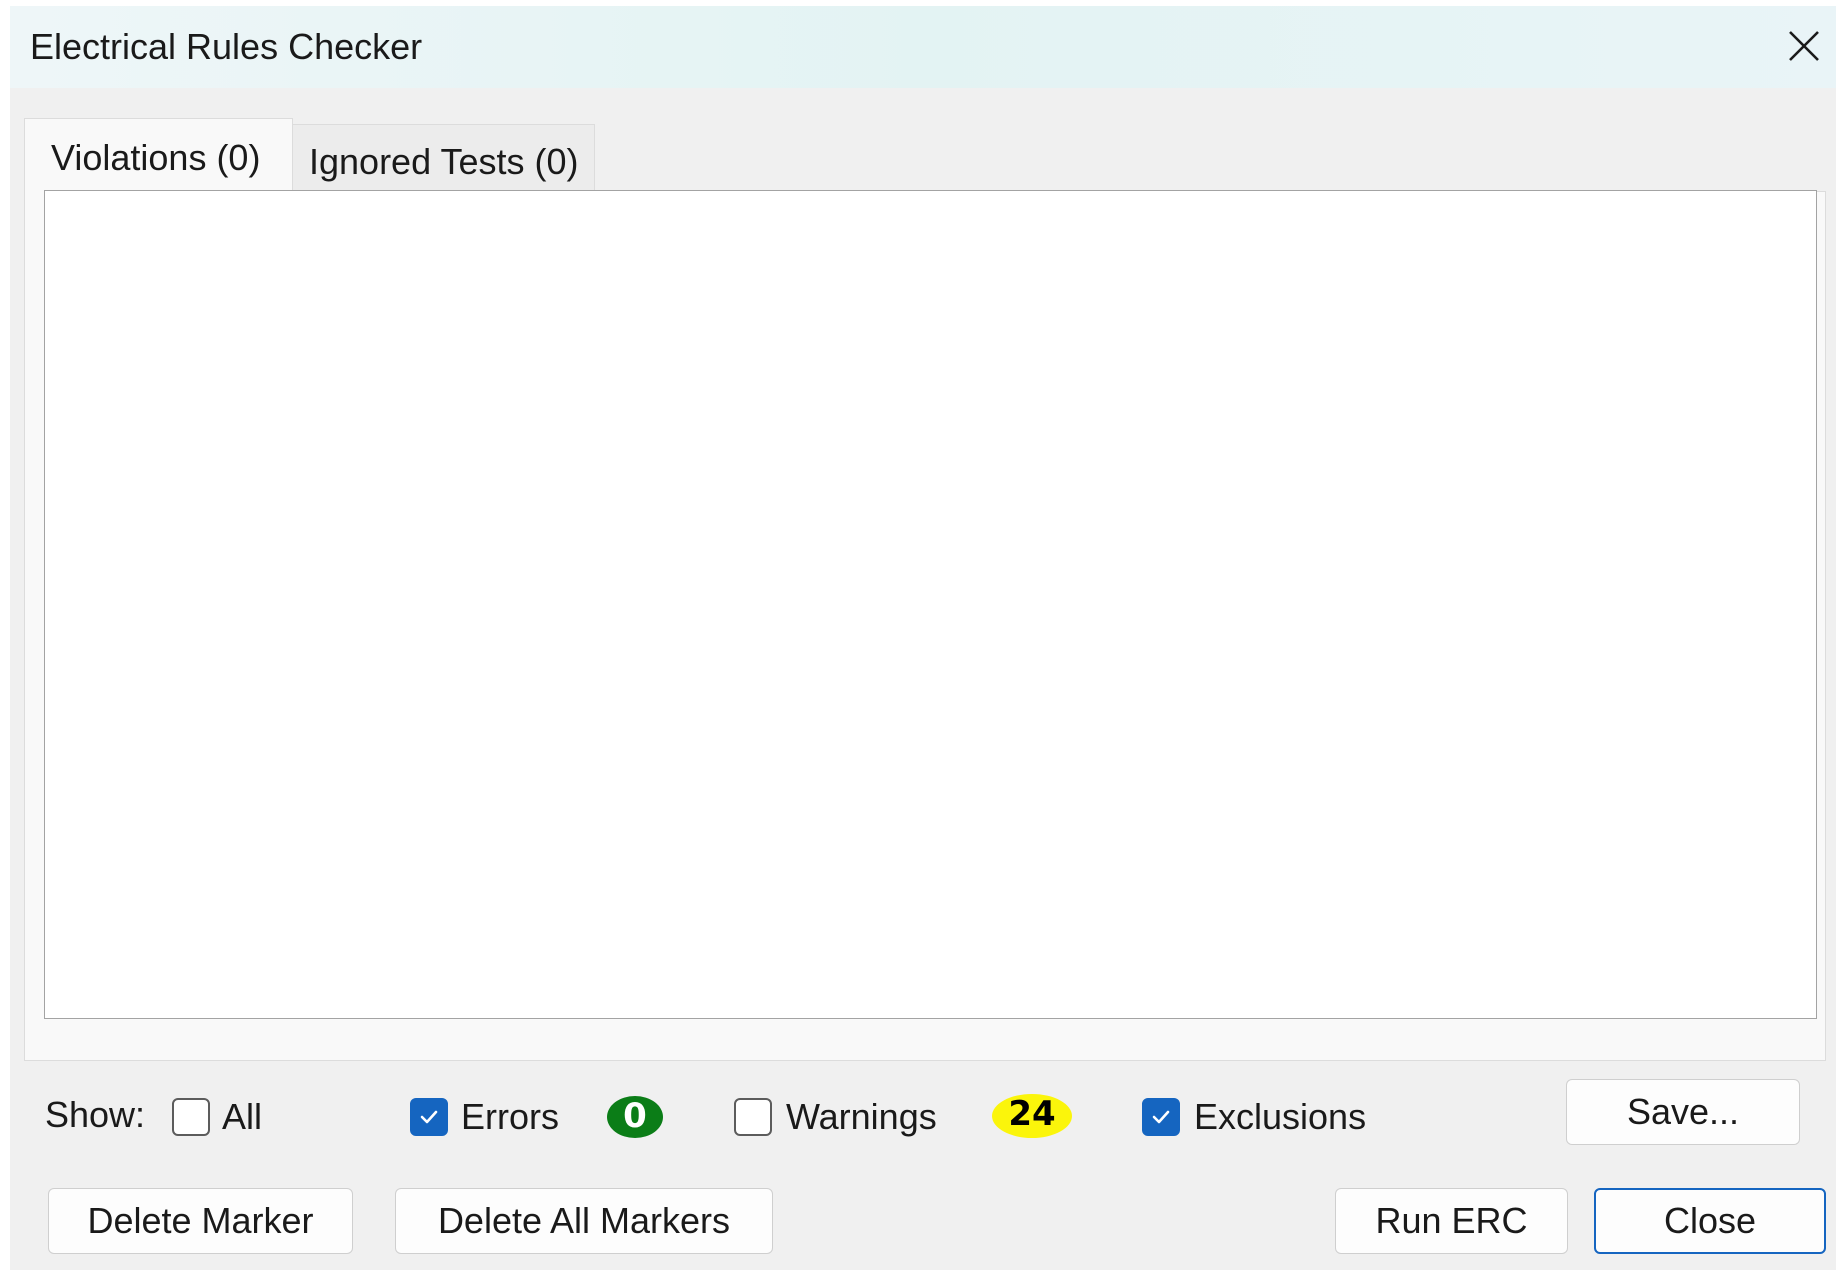  I want to click on window-title: Electrical Rules Checker, so click(226, 46).